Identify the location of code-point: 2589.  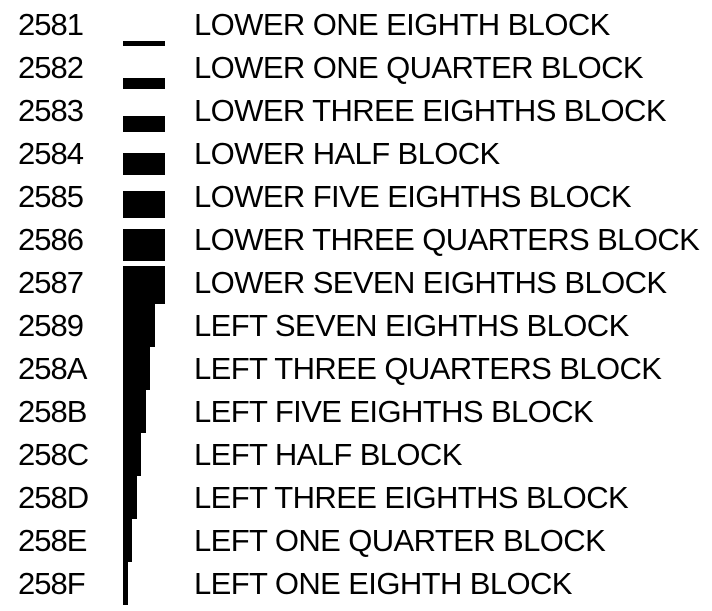
(51, 325).